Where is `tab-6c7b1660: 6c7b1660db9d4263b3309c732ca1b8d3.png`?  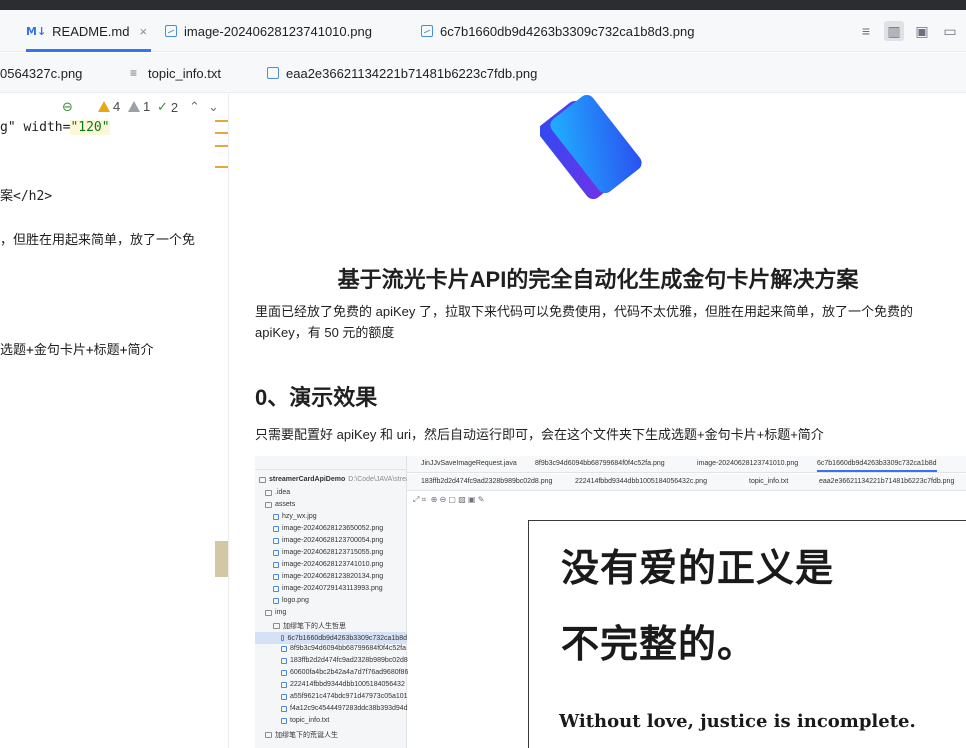
tab-6c7b1660: 6c7b1660db9d4263b3309c732ca1b8d3.png is located at coordinates (557, 31).